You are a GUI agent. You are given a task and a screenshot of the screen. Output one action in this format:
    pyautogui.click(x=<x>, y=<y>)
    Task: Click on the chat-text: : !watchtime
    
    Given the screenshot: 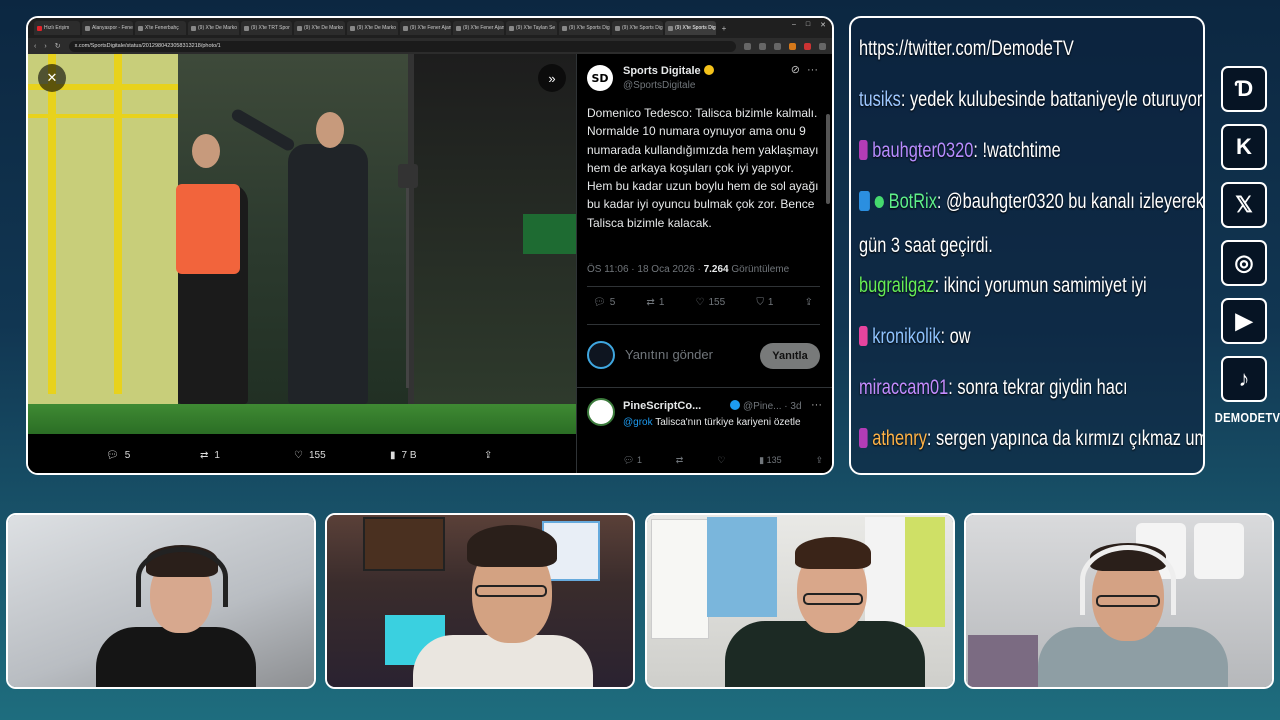 What is the action you would take?
    pyautogui.click(x=1017, y=150)
    